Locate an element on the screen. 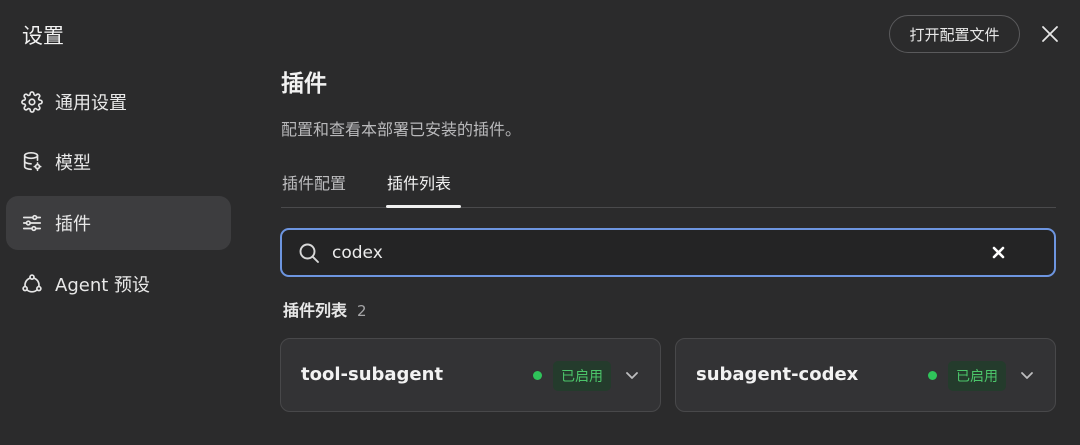 Image resolution: width=1080 pixels, height=445 pixels. search-box is located at coordinates (668, 252).